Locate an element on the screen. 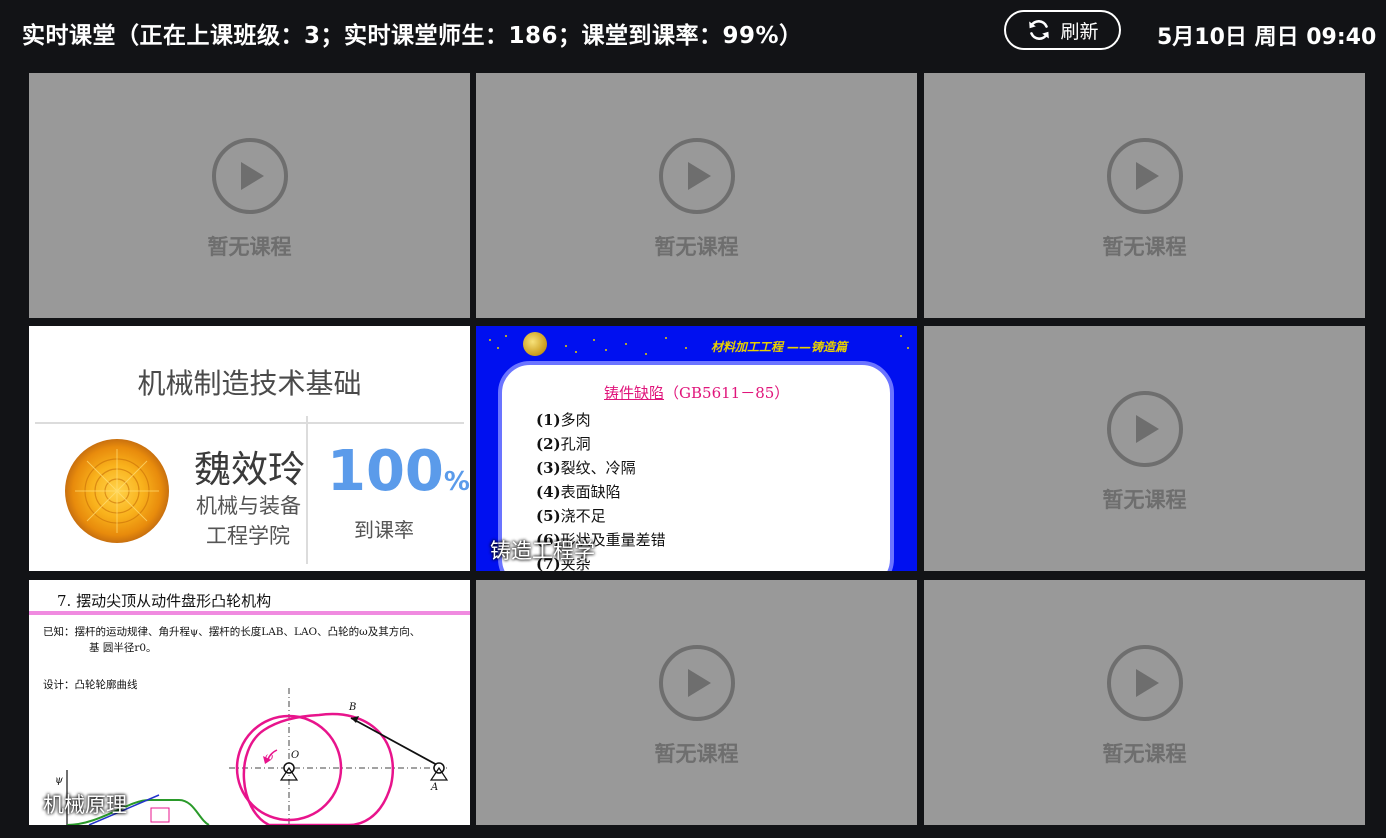  slide-title-main: 铸件缺陷 is located at coordinates (634, 393).